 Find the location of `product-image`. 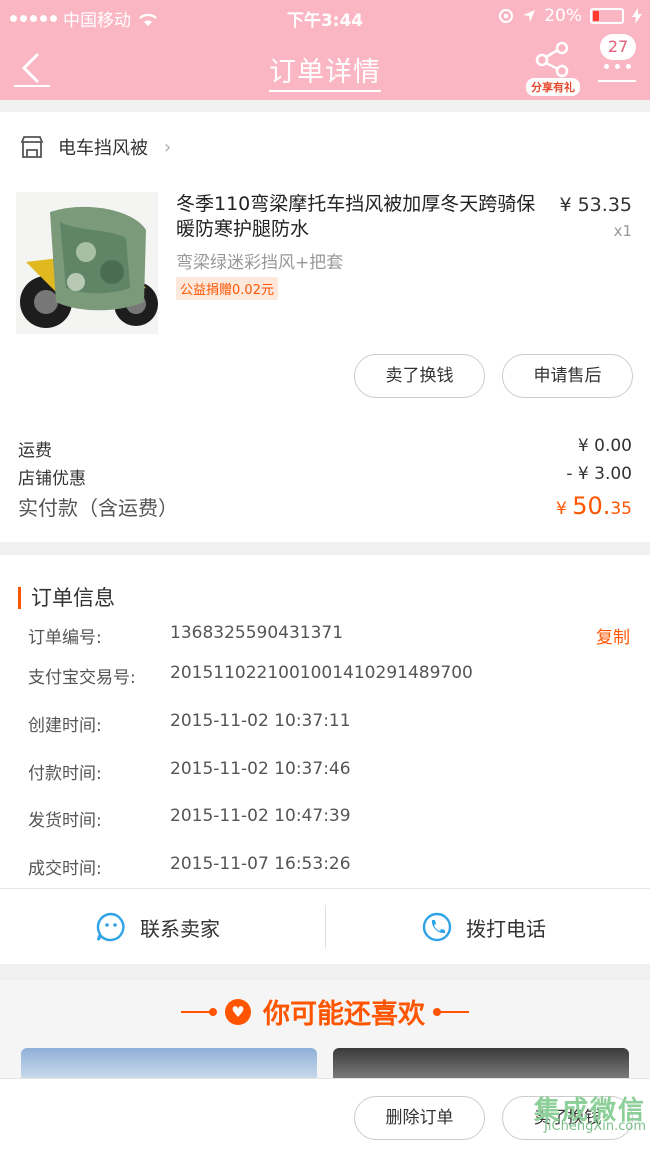

product-image is located at coordinates (87, 263).